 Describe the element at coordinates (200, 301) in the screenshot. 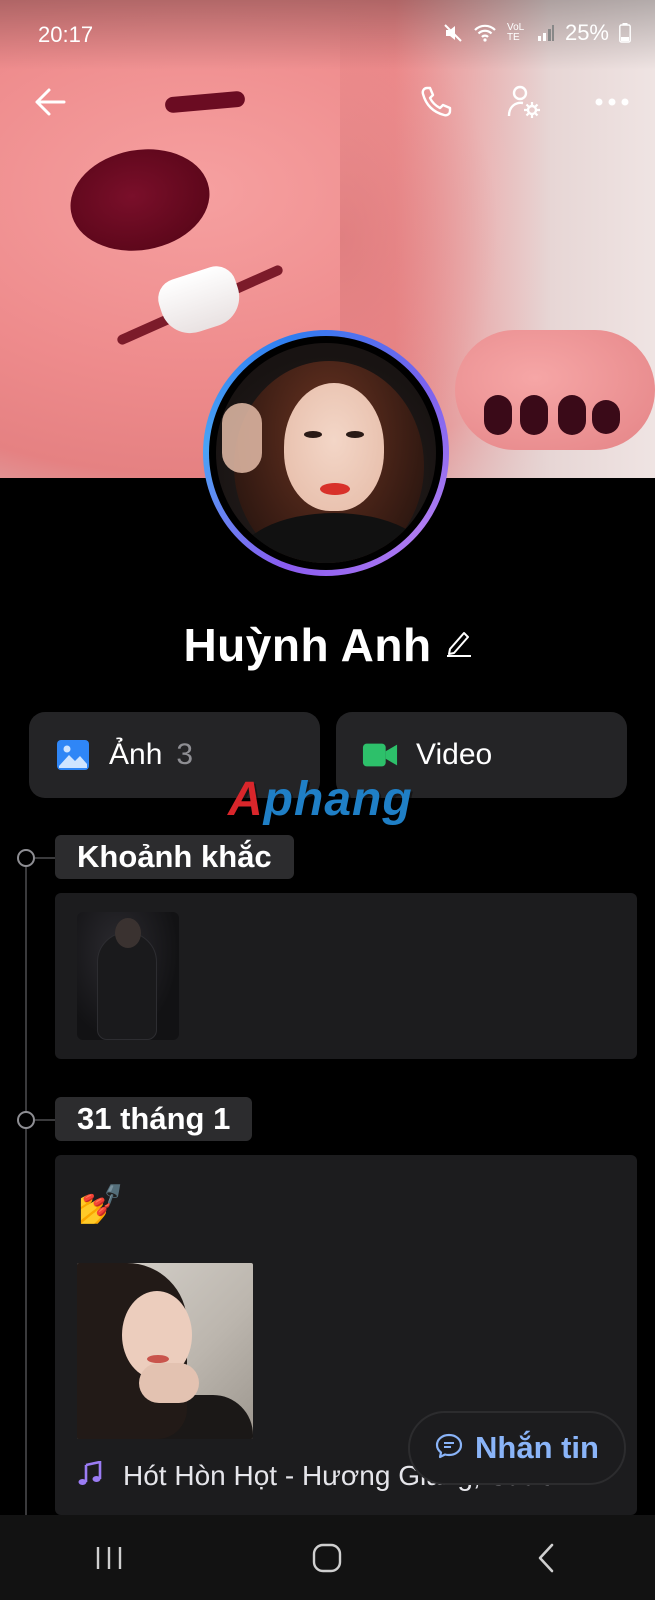

I see `cover-tooth` at that location.